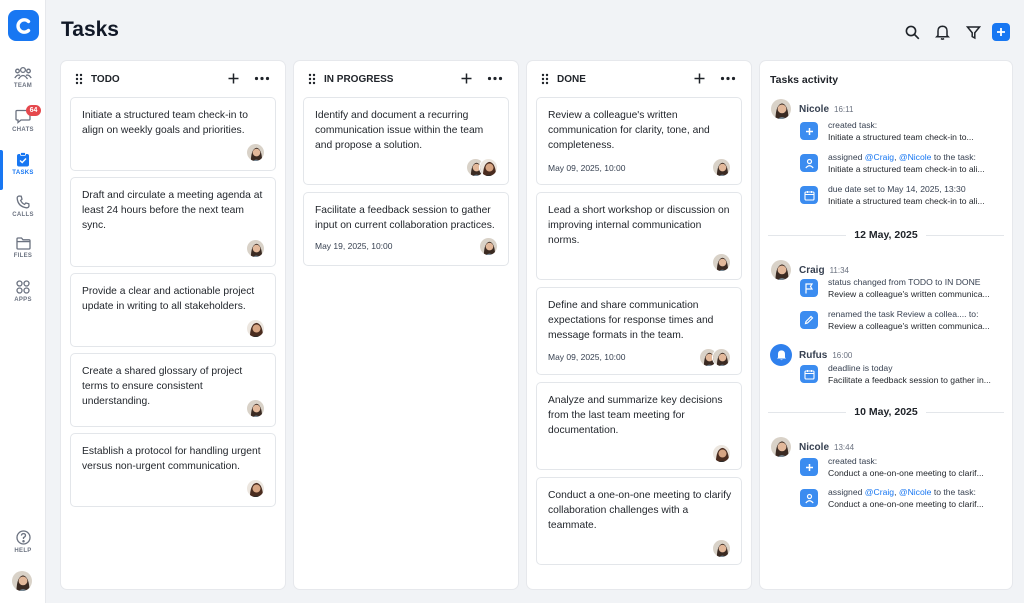  What do you see at coordinates (23, 243) in the screenshot?
I see `folder-icon` at bounding box center [23, 243].